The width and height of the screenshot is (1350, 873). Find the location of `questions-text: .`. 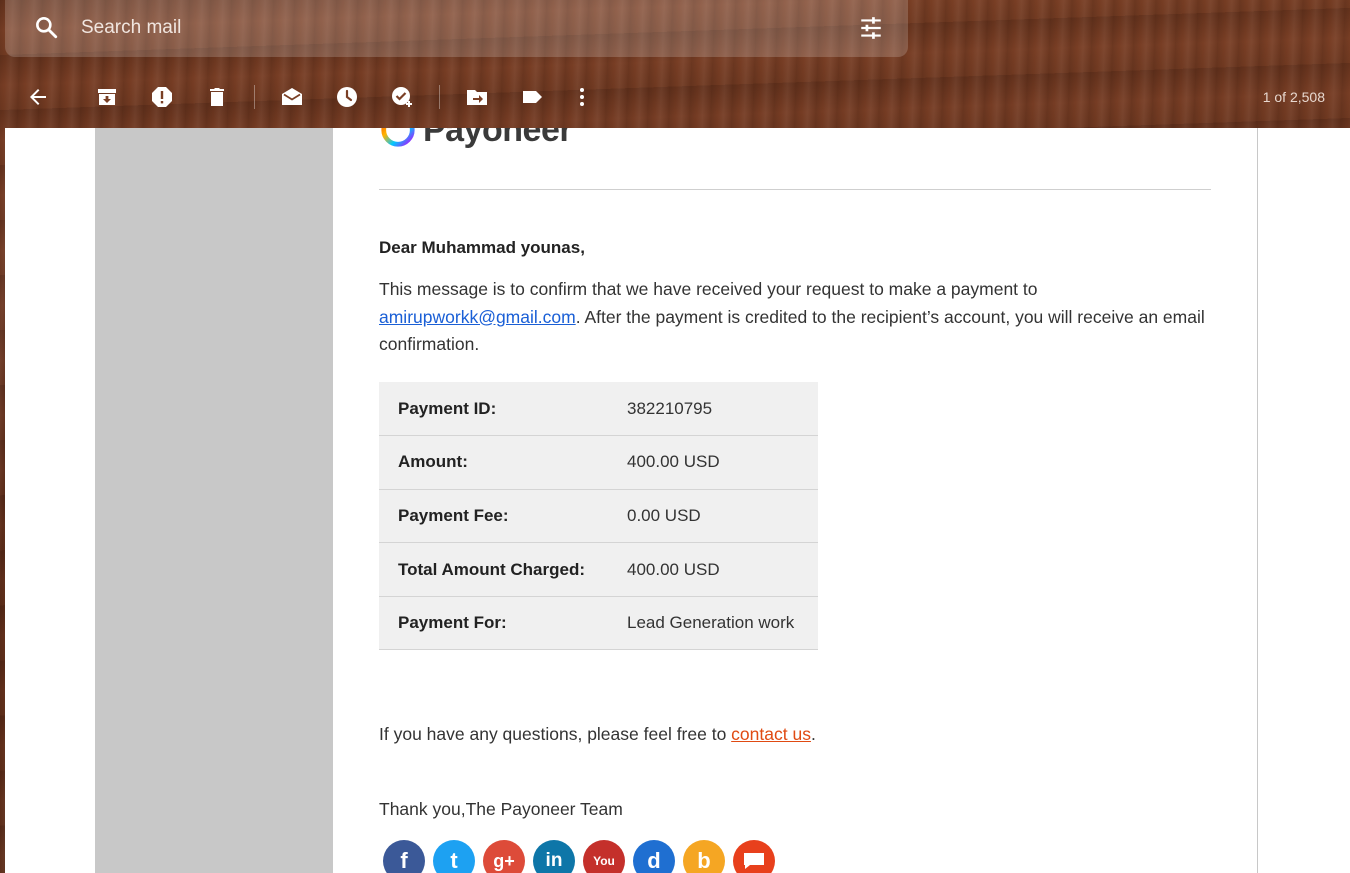

questions-text: . is located at coordinates (813, 734).